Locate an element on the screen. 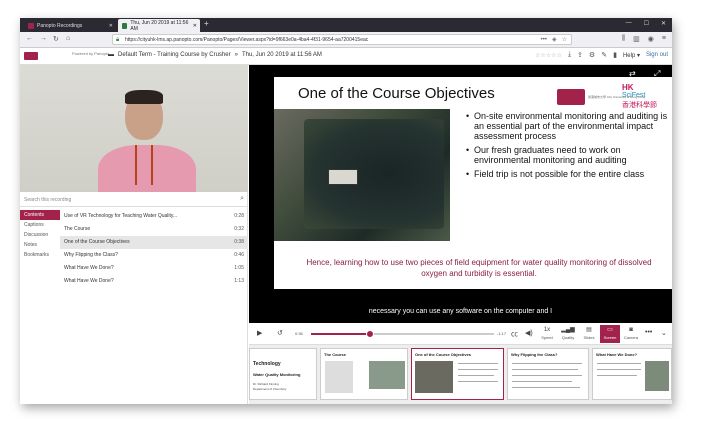 Image resolution: width=713 pixels, height=447 pixels. tab-session: Thu, Jun 20 2019 at 11:56 AM ✕ is located at coordinates (159, 25).